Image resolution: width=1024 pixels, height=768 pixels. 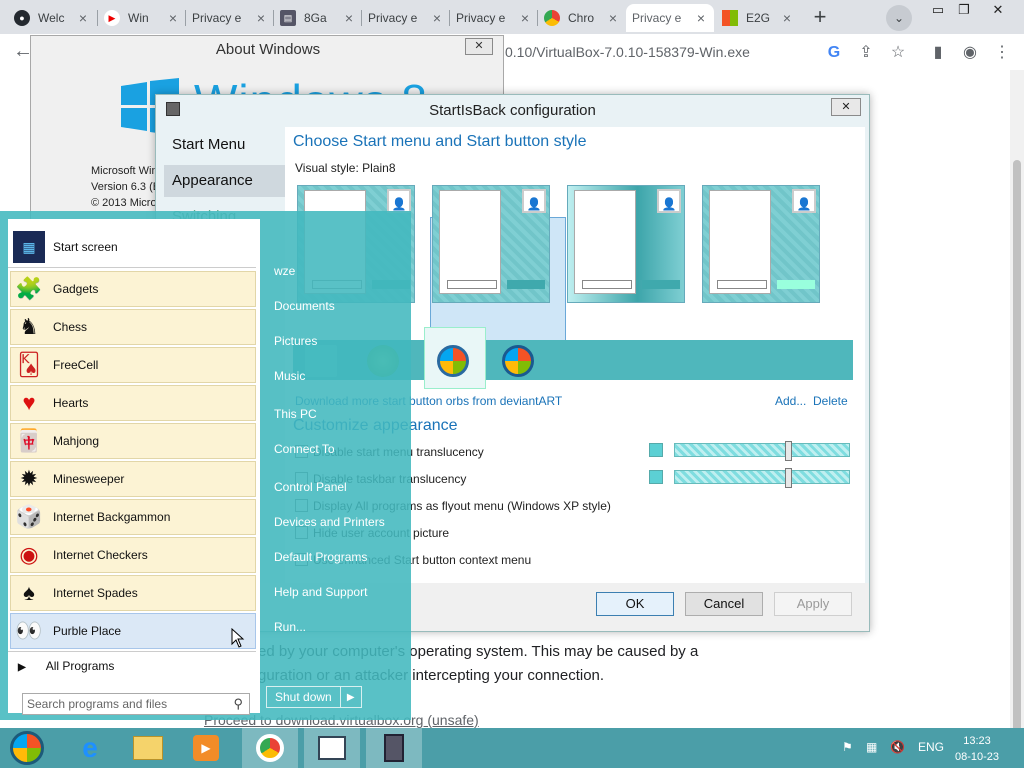 I want to click on sidebar-item-appearance: Appearance, so click(x=225, y=181).